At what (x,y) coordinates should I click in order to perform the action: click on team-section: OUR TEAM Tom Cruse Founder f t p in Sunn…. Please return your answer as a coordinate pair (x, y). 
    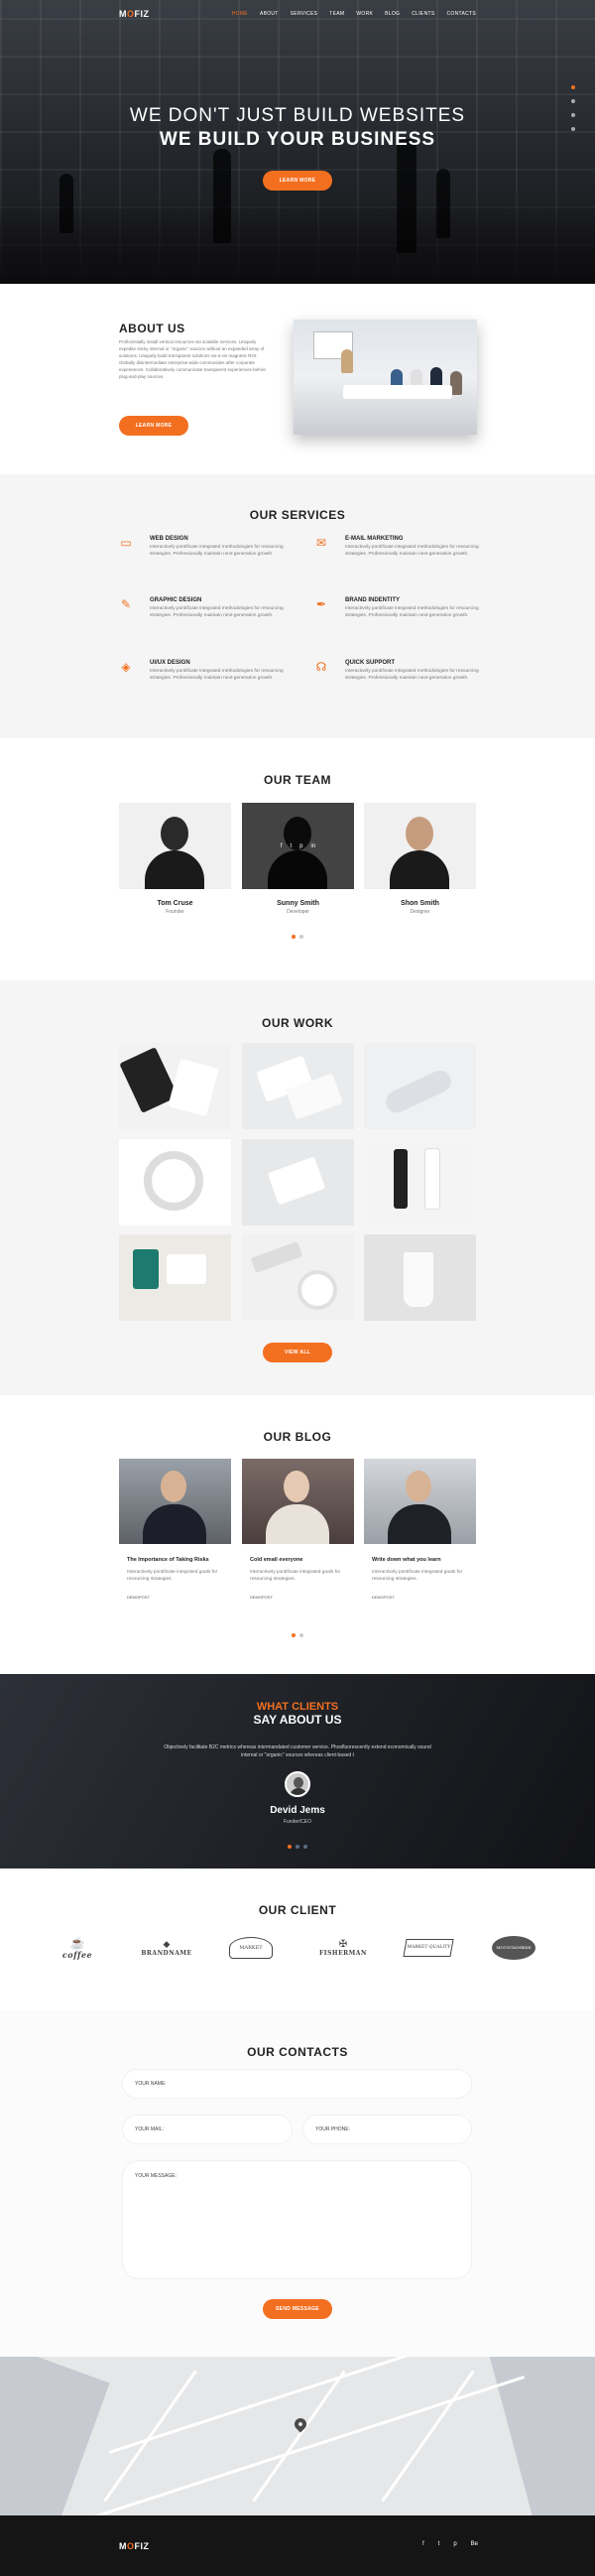
    Looking at the image, I should click on (297, 859).